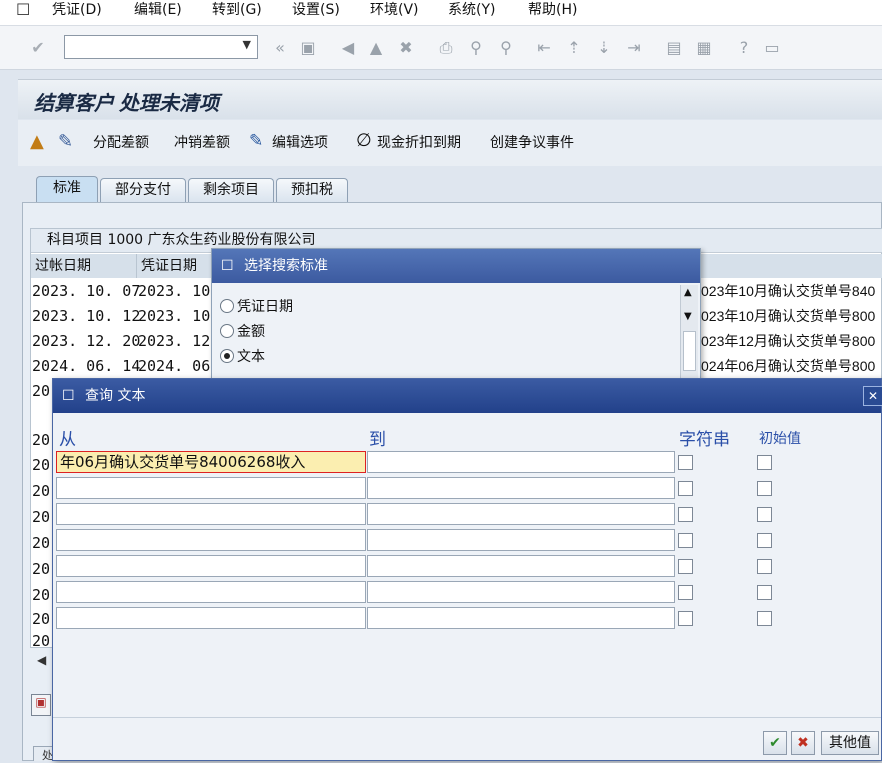 Image resolution: width=882 pixels, height=763 pixels. I want to click on menu-voucher: 凭证(D), so click(77, 11).